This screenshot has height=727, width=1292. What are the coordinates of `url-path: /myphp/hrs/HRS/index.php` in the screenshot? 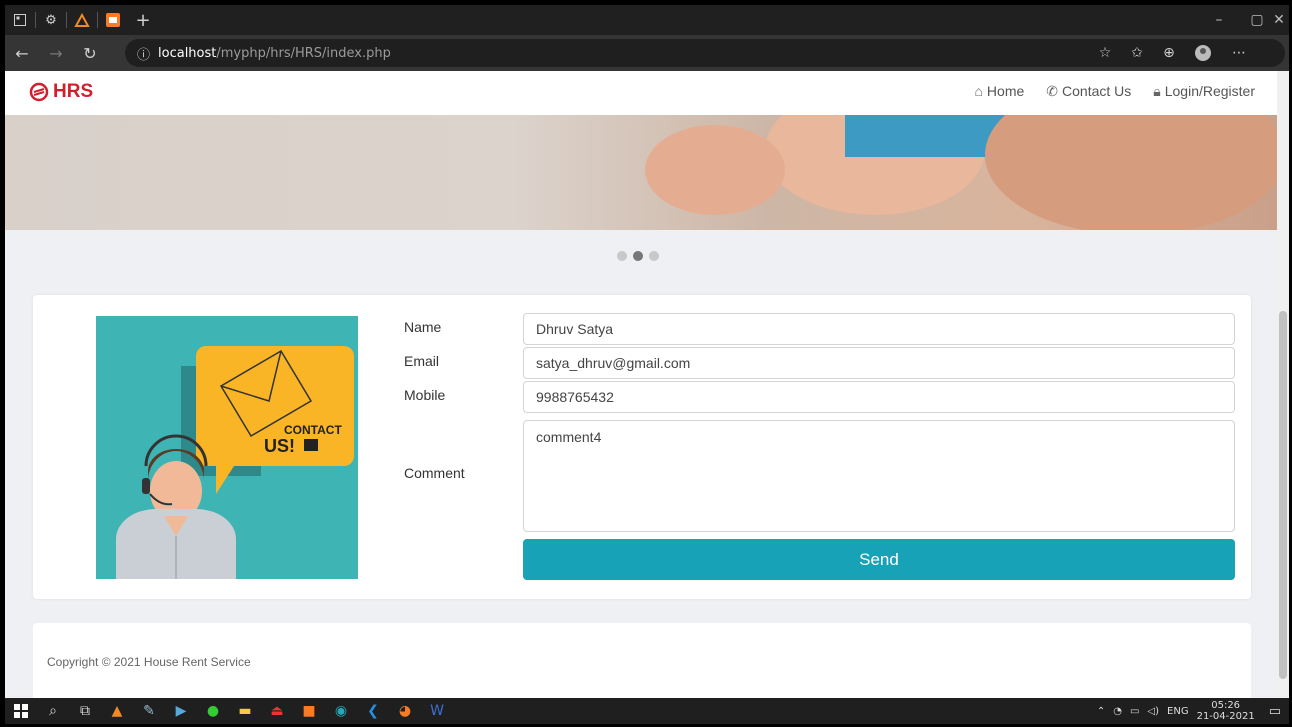 It's located at (303, 53).